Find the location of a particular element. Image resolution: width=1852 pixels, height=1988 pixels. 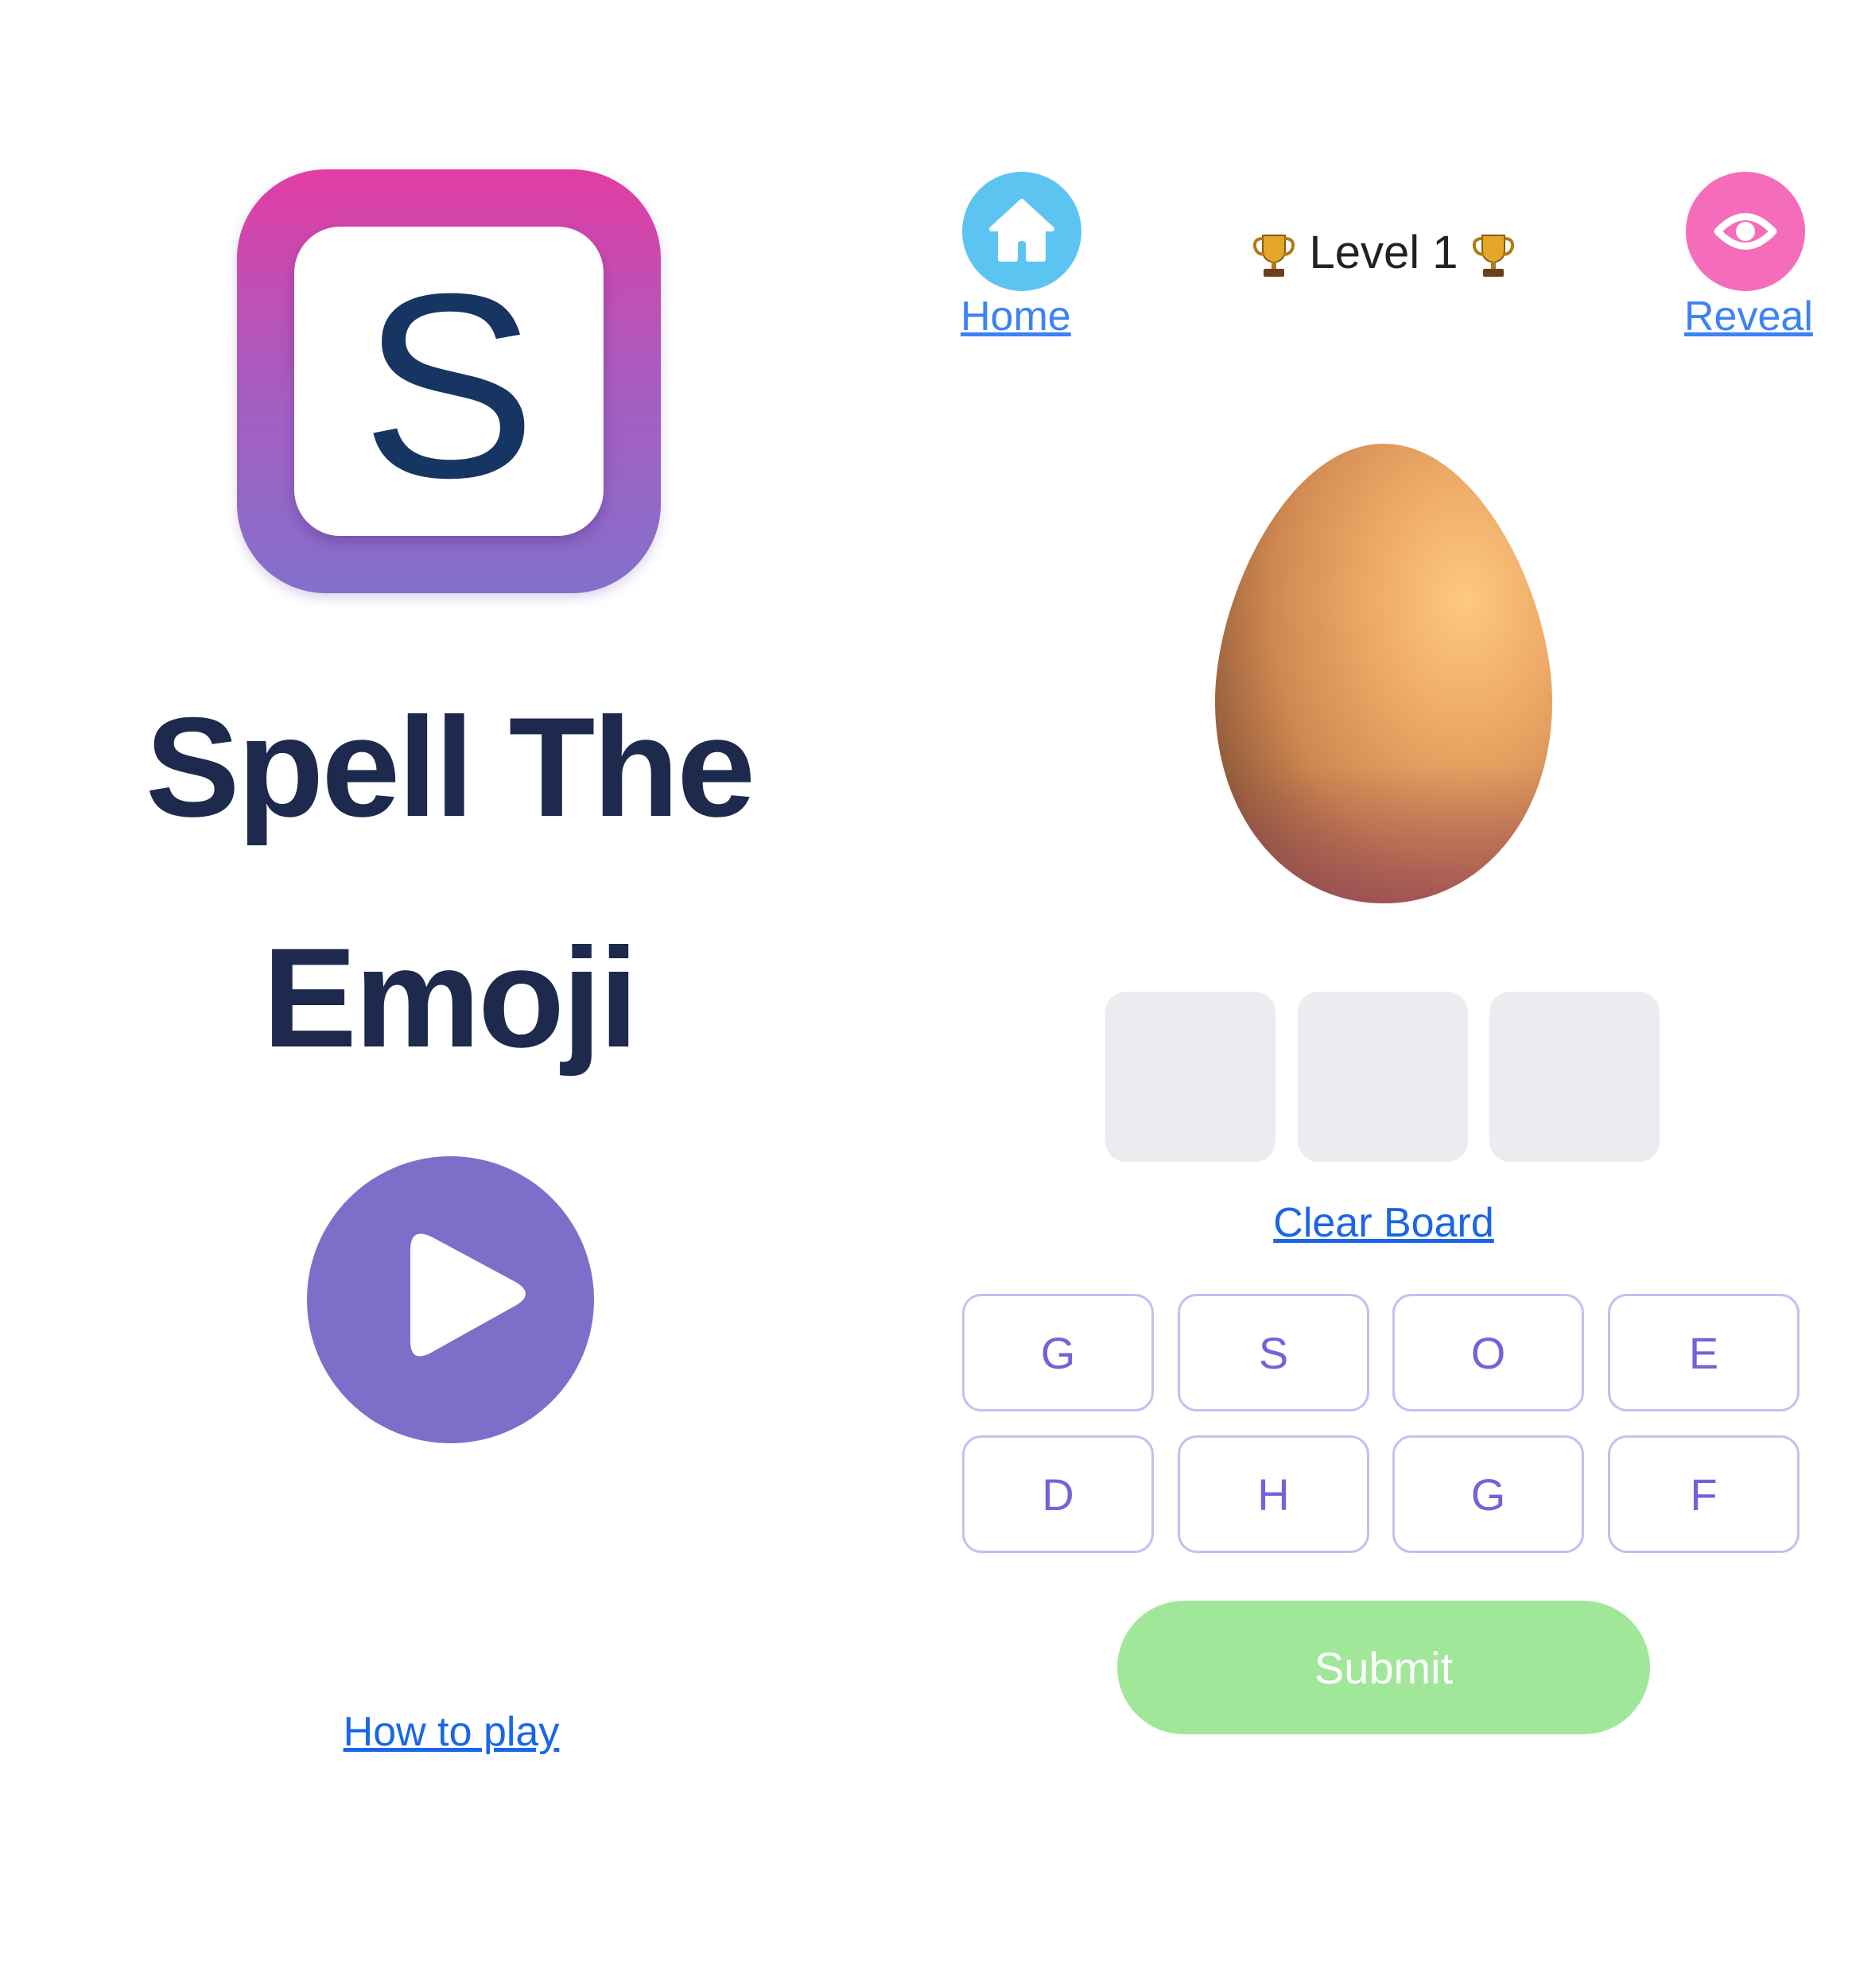

play-button is located at coordinates (450, 1299).